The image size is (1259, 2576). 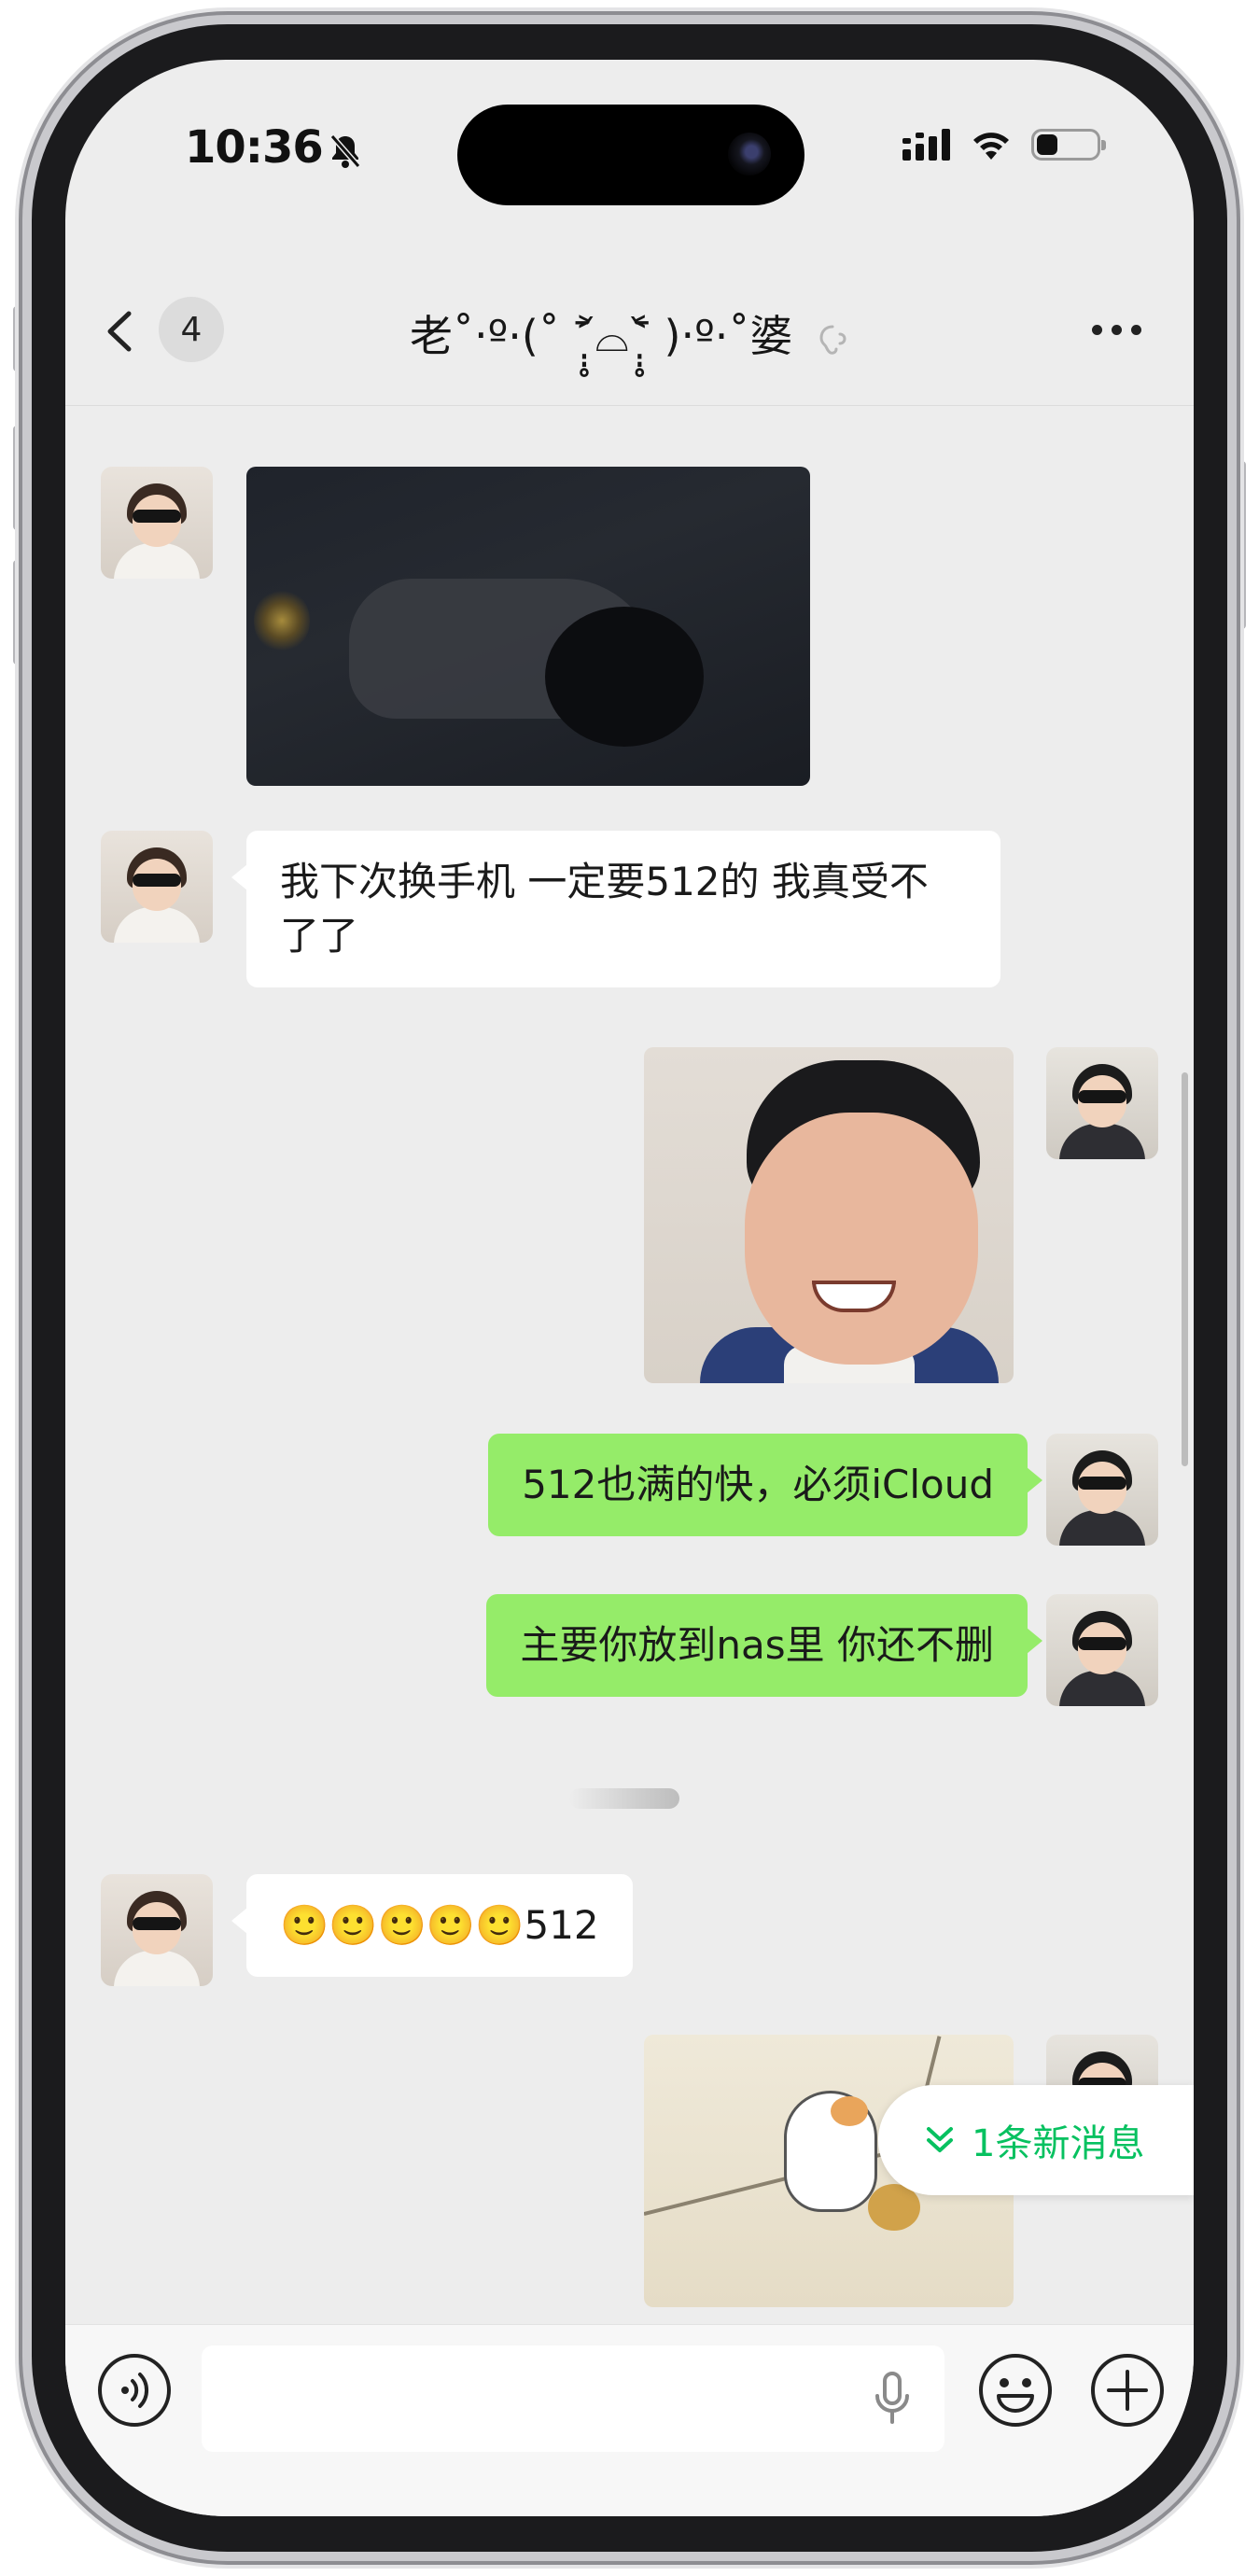 I want to click on battery-nub, so click(x=1103, y=145).